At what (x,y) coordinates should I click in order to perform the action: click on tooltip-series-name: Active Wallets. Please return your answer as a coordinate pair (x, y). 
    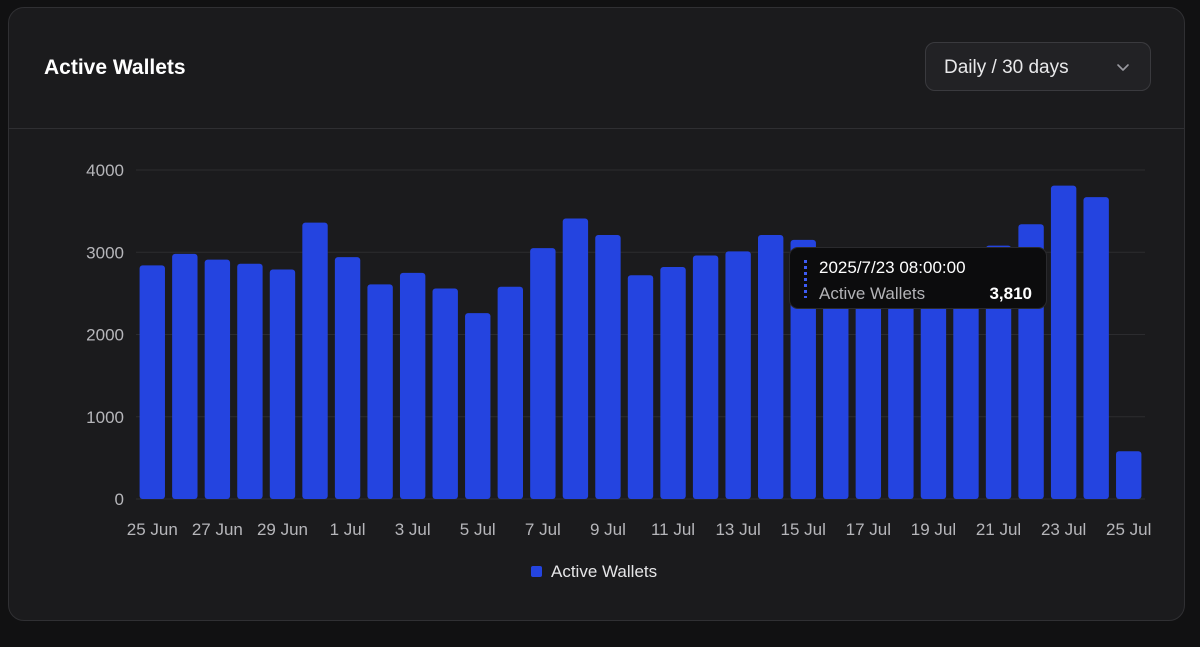
    Looking at the image, I should click on (872, 293).